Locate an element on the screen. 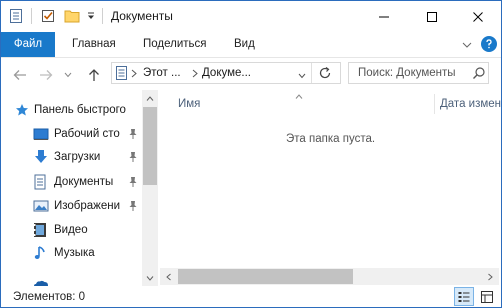 The height and width of the screenshot is (308, 502). minimize-button is located at coordinates (384, 16).